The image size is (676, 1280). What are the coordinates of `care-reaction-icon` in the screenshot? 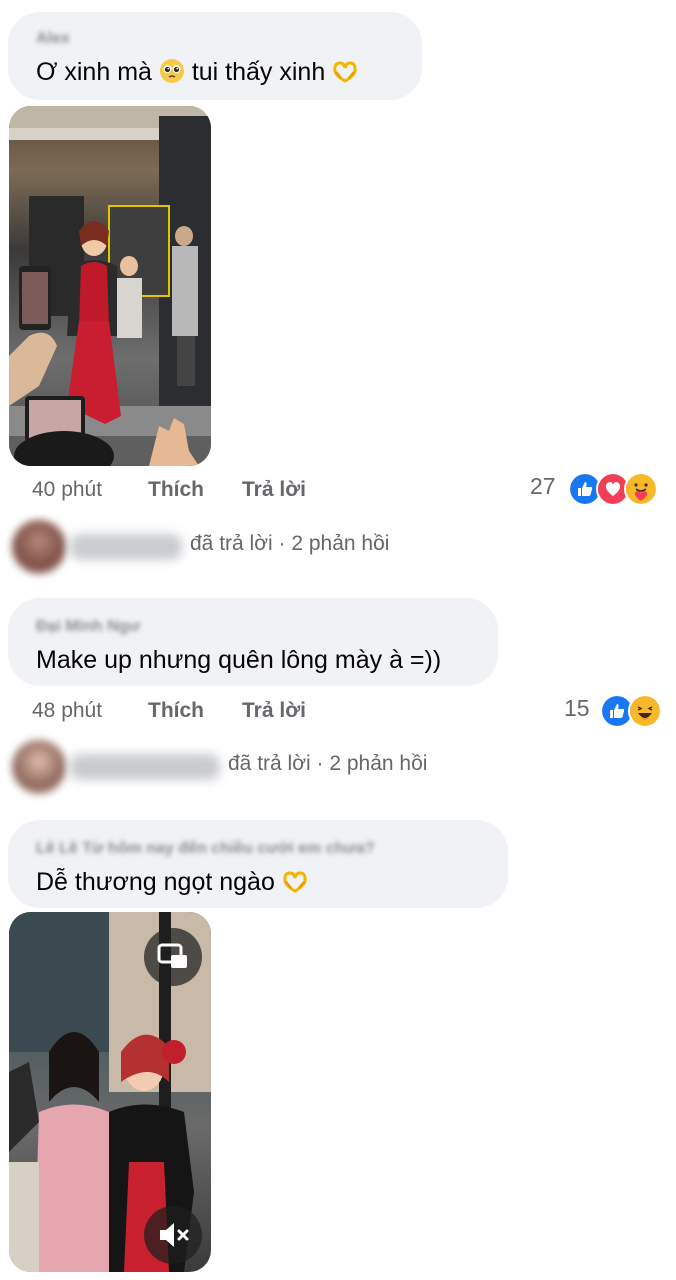 It's located at (641, 489).